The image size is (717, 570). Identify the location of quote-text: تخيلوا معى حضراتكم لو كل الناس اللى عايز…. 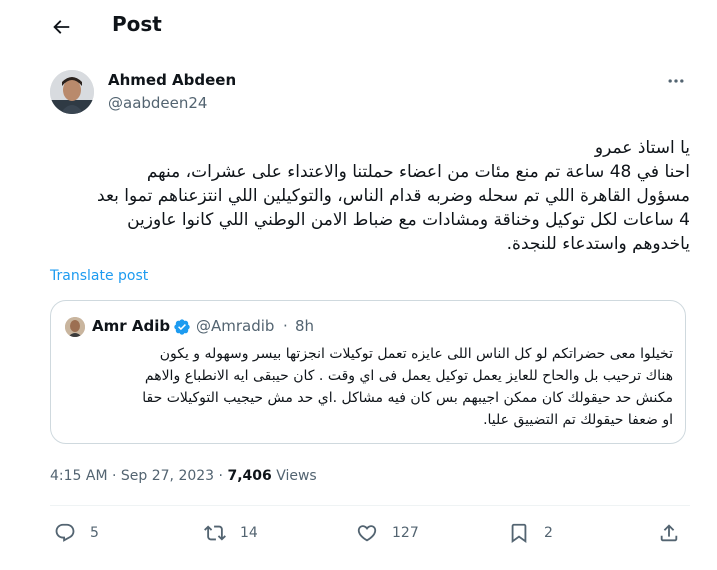
(369, 387).